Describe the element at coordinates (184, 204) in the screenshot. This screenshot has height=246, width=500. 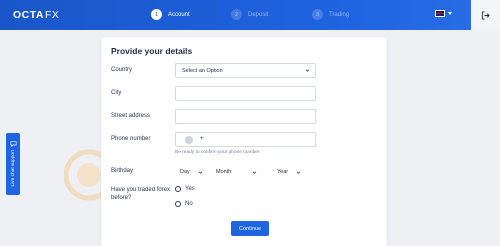
I see `traded-no-radio: No` at that location.